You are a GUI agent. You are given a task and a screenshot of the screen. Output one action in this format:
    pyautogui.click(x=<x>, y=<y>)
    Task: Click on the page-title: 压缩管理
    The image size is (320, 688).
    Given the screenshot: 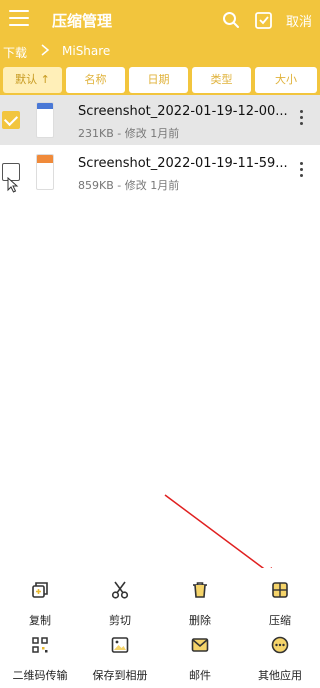 What is the action you would take?
    pyautogui.click(x=82, y=21)
    